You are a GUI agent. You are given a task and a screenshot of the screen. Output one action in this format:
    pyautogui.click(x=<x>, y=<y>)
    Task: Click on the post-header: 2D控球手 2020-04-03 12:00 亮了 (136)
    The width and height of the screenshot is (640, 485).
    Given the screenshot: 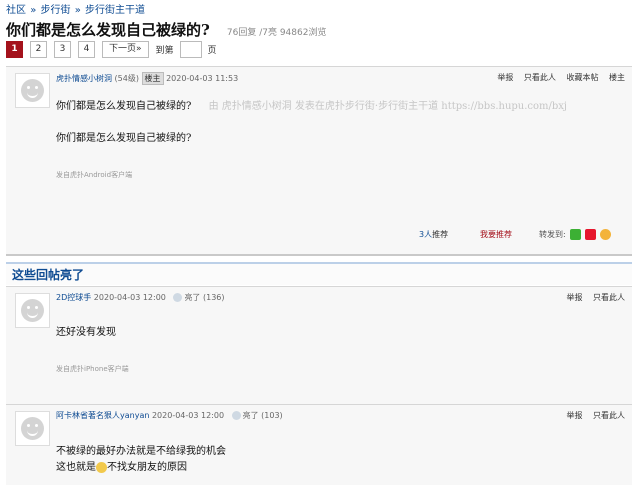 What is the action you would take?
    pyautogui.click(x=140, y=297)
    